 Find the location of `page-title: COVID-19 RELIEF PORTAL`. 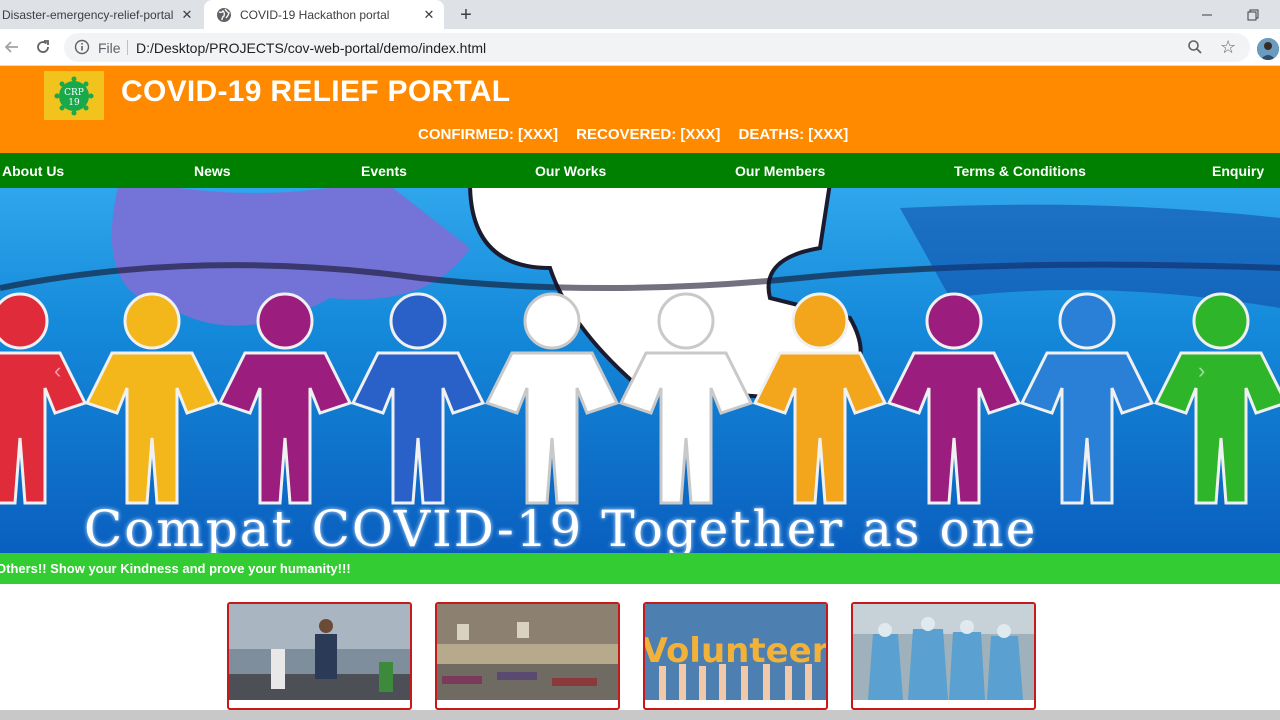

page-title: COVID-19 RELIEF PORTAL is located at coordinates (316, 91).